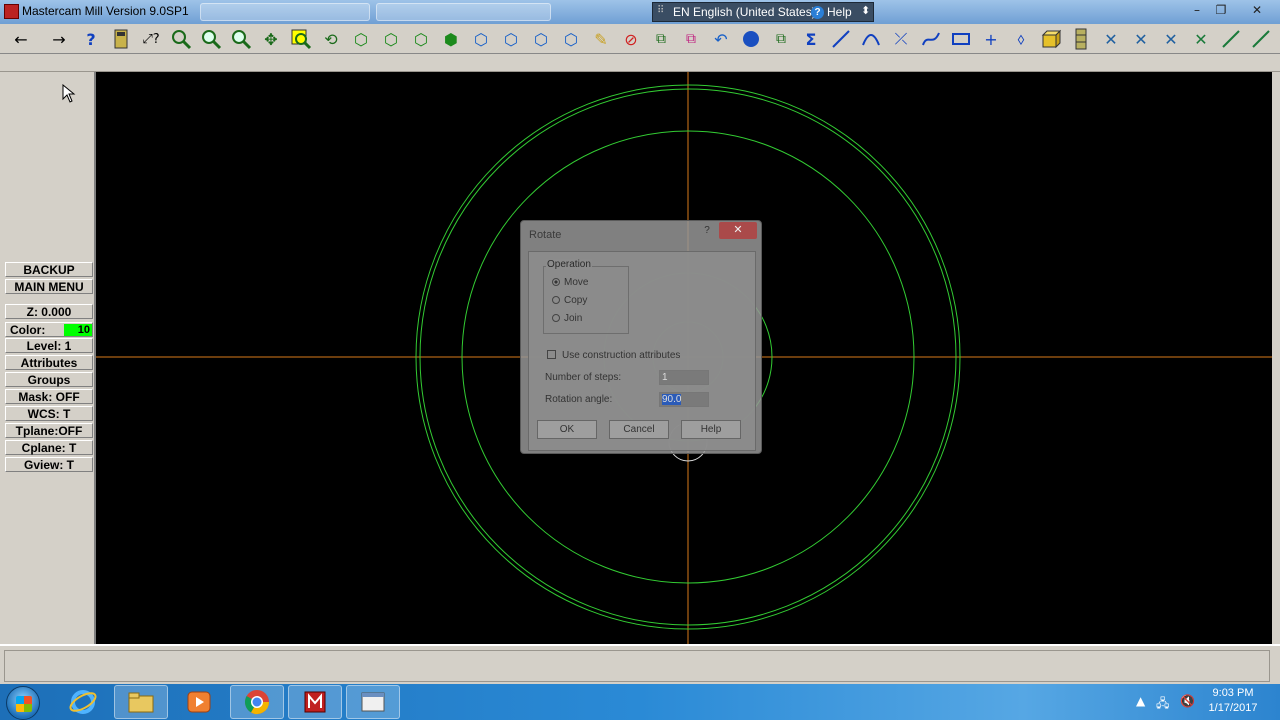 Image resolution: width=1280 pixels, height=720 pixels. Describe the element at coordinates (49, 362) in the screenshot. I see `attributes-button: Attributes` at that location.